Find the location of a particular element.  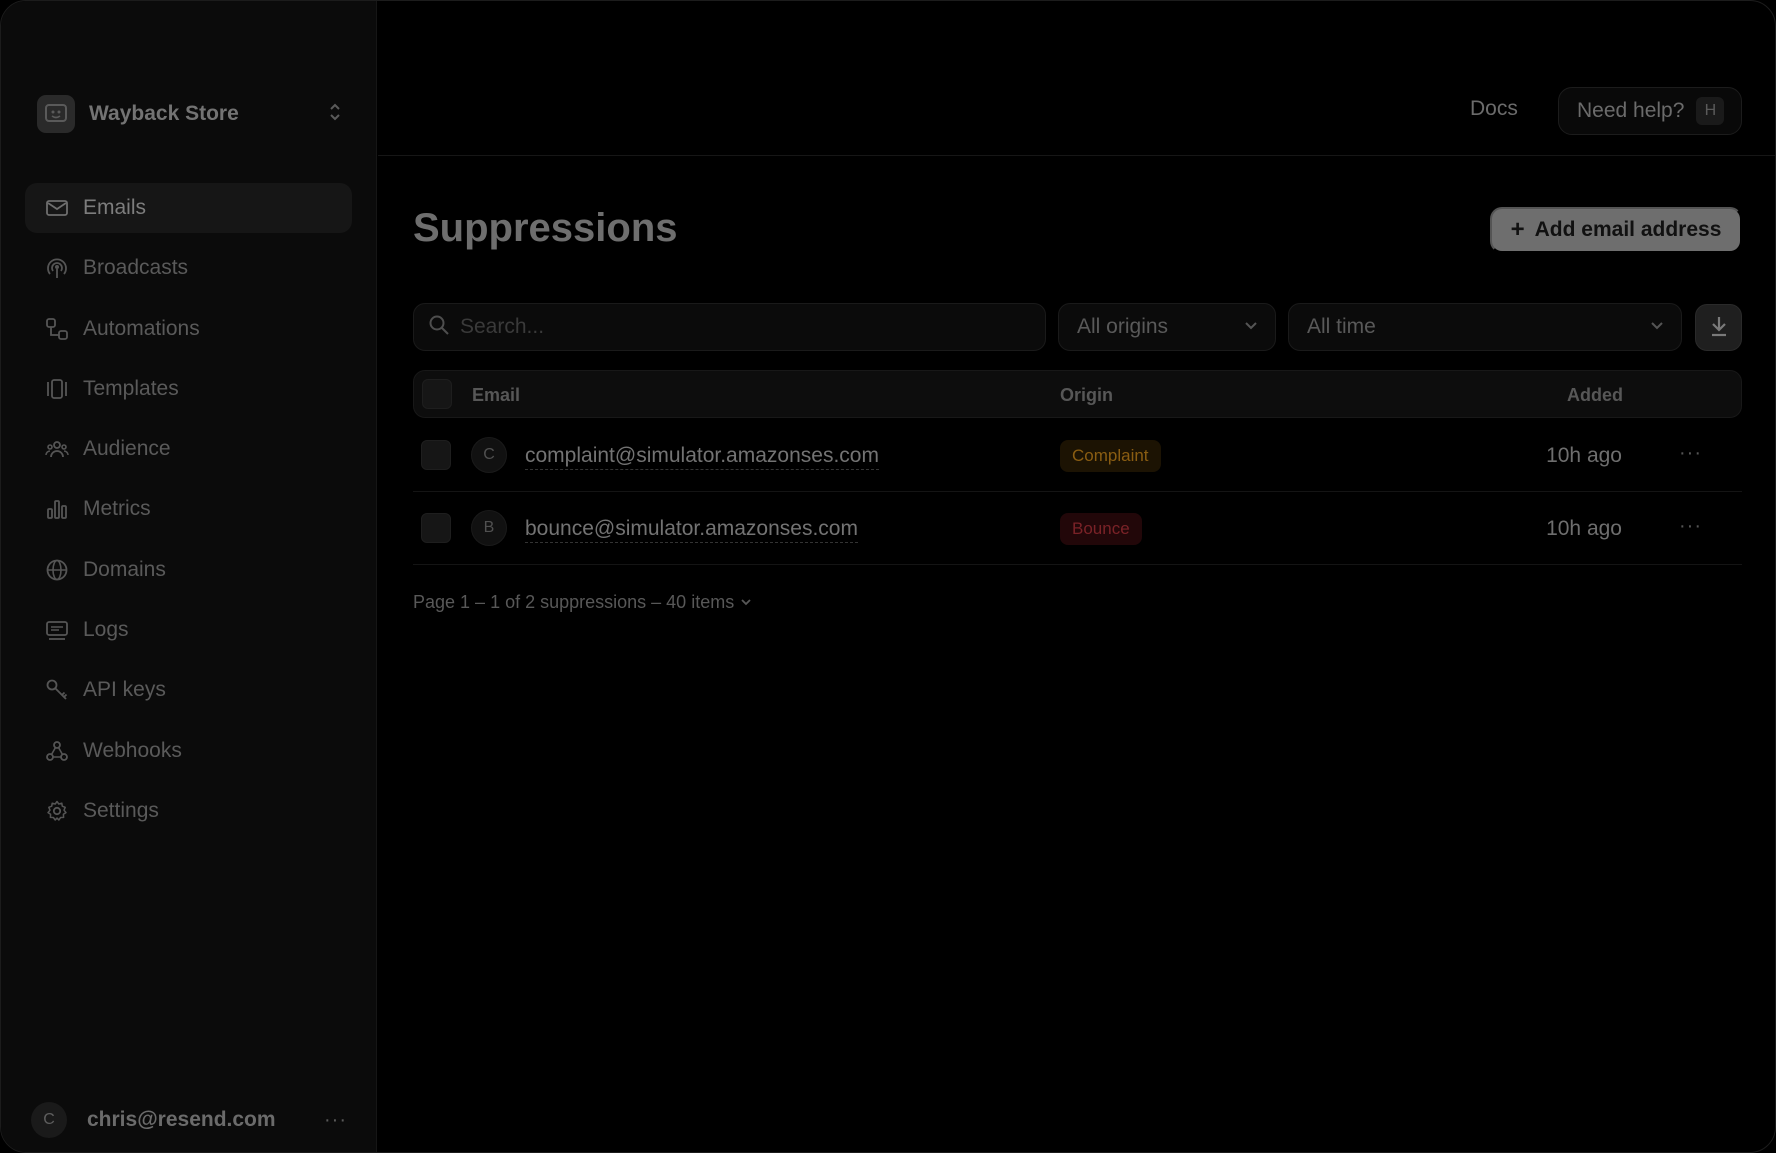

origin-badge: Complaint is located at coordinates (1110, 456).